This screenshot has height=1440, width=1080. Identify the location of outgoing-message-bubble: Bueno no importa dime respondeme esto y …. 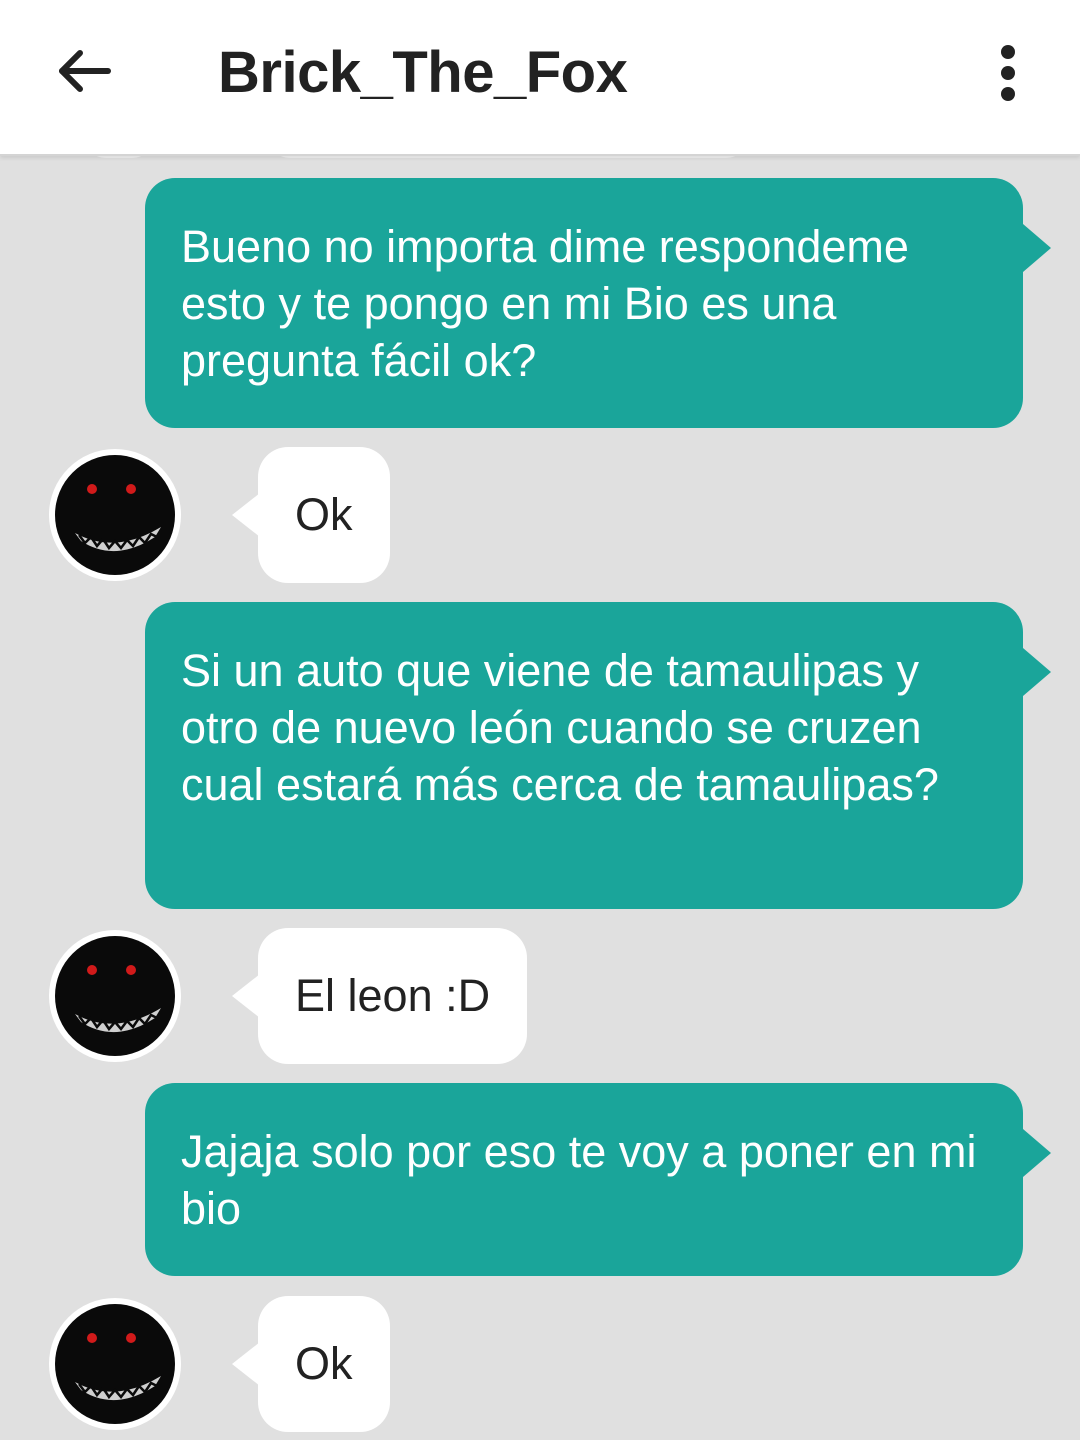
(598, 303).